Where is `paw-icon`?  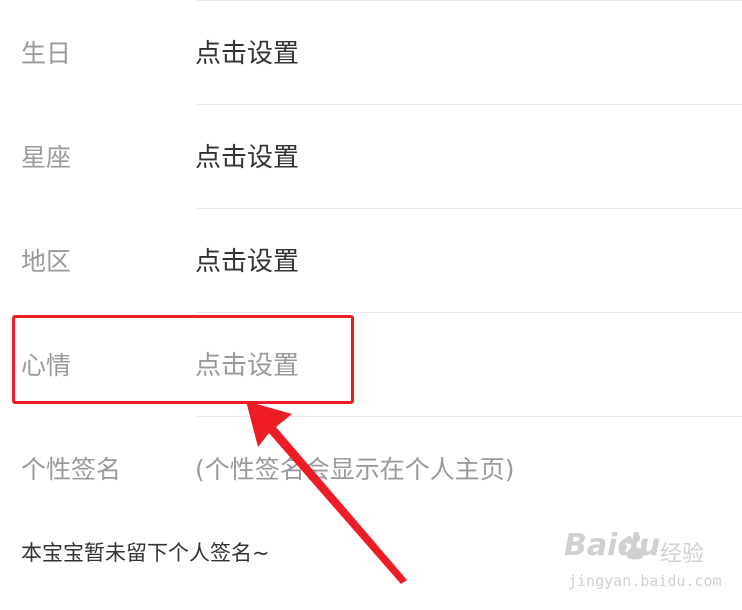 paw-icon is located at coordinates (634, 547).